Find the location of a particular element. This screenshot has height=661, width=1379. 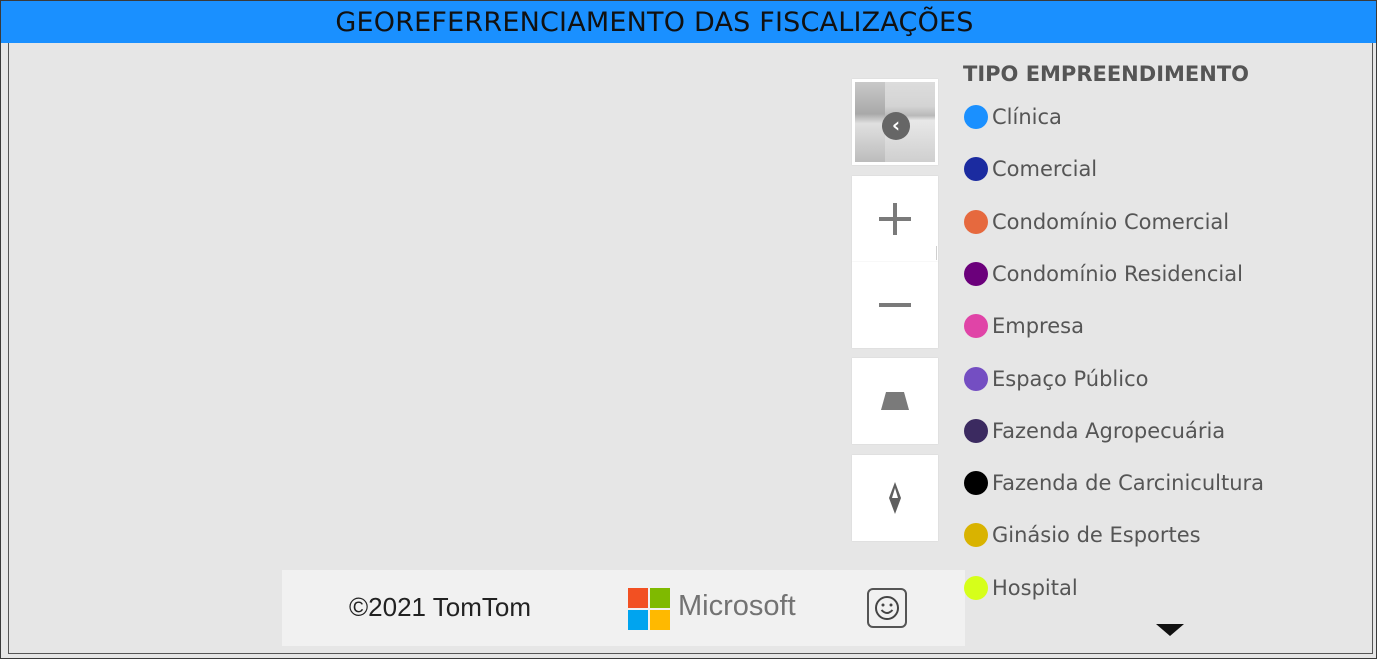

legend-item: Hospital is located at coordinates (1021, 588).